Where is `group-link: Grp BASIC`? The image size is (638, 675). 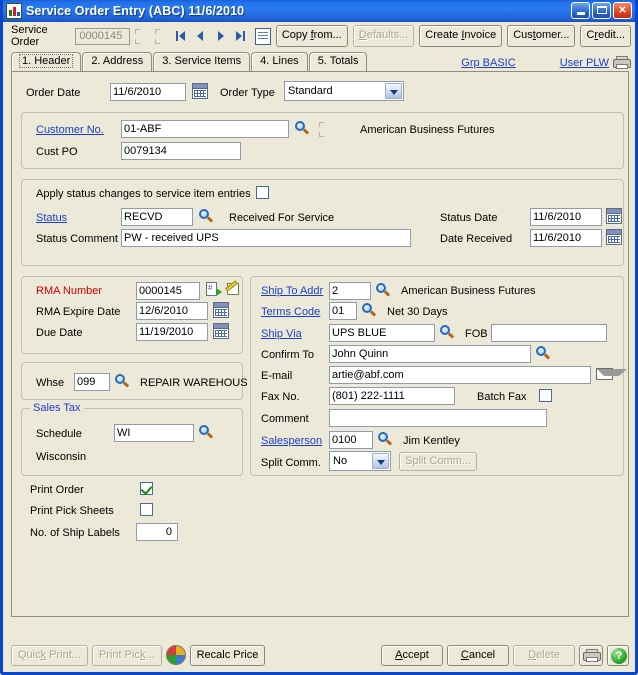 group-link: Grp BASIC is located at coordinates (488, 63).